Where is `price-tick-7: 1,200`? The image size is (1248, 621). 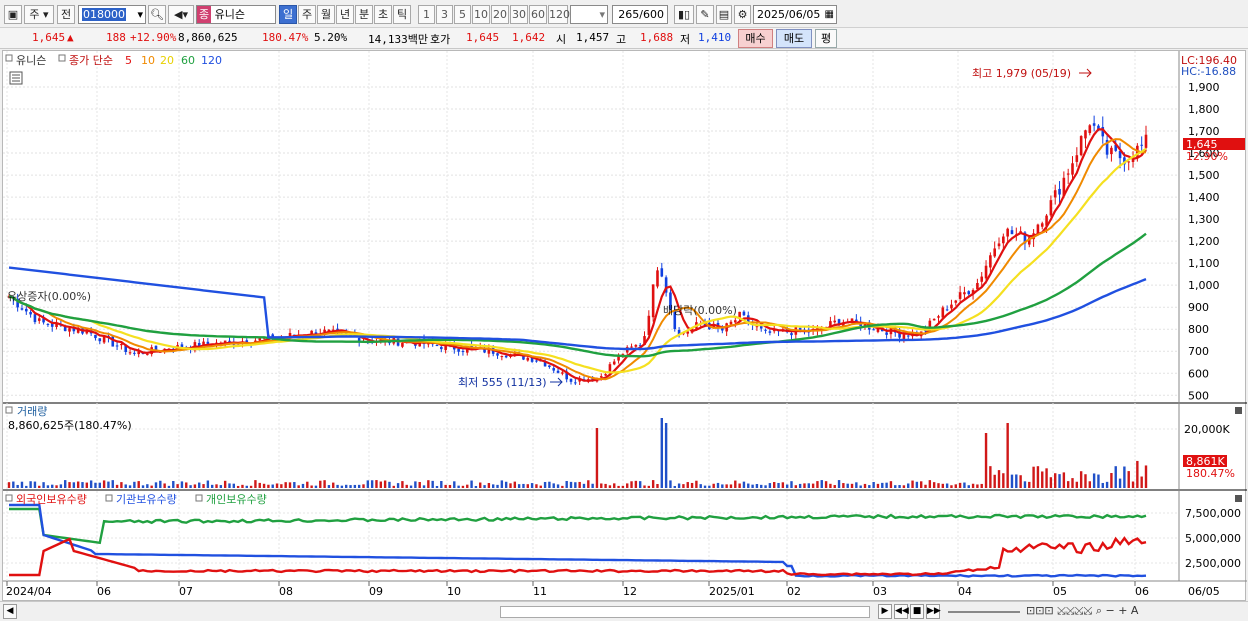
price-tick-7: 1,200 is located at coordinates (1204, 241).